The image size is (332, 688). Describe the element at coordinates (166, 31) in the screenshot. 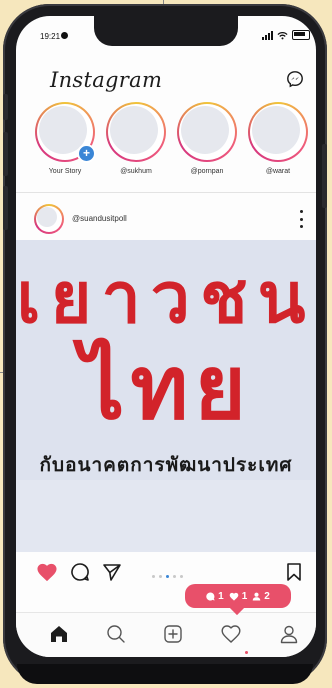

I see `notch` at that location.